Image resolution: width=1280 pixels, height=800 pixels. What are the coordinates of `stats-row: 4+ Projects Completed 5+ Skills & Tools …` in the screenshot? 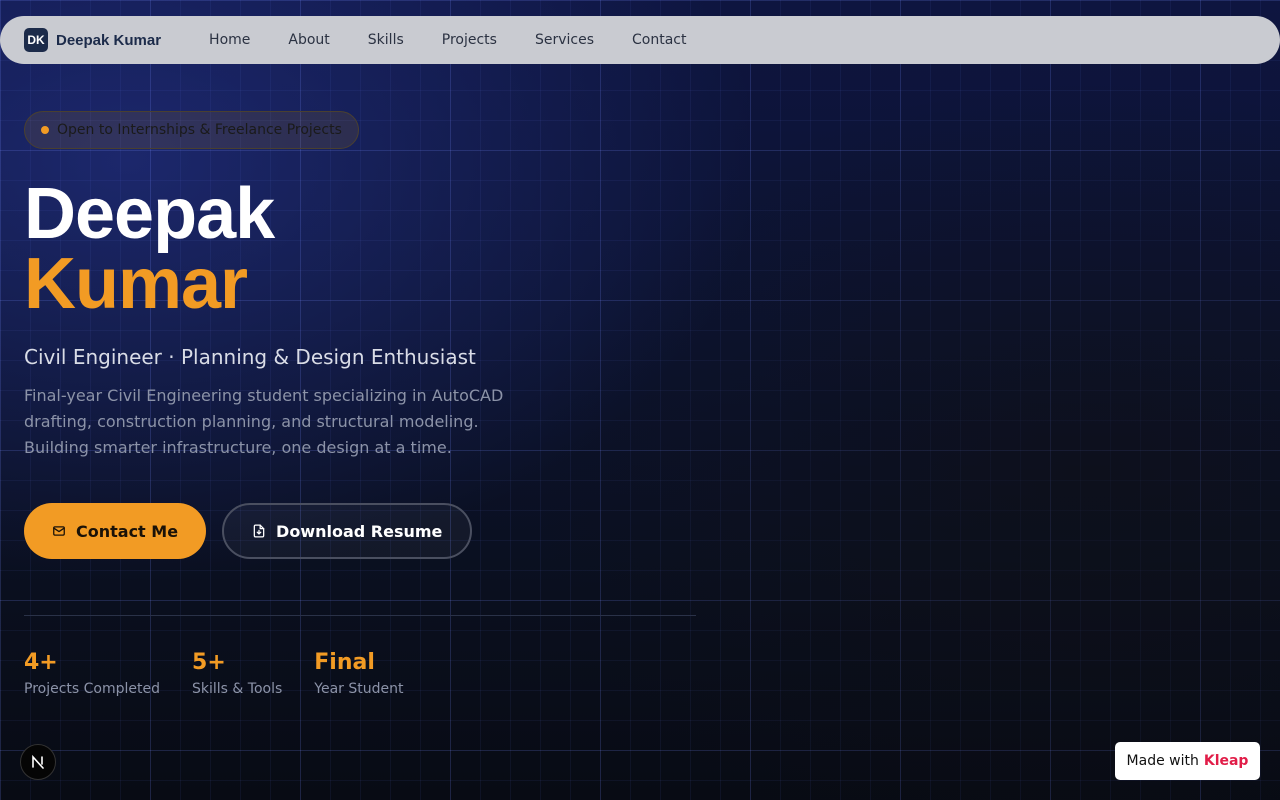 It's located at (364, 673).